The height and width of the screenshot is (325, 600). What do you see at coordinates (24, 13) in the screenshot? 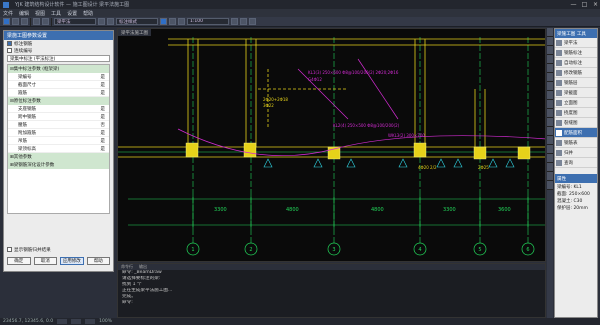
I see `menu-edit: 编辑` at bounding box center [24, 13].